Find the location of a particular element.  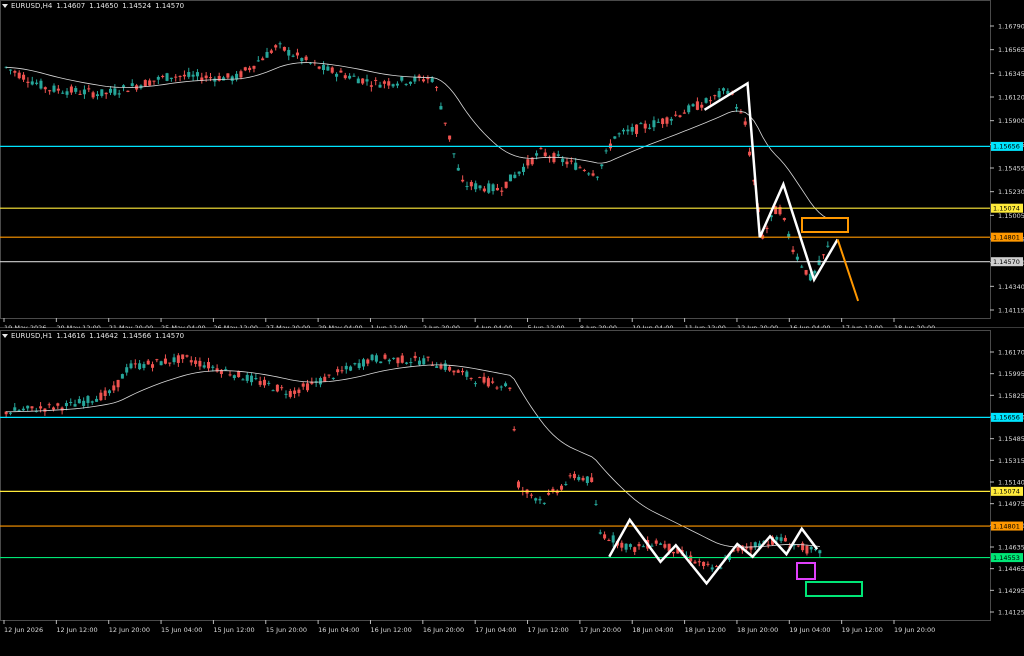

y-tick-label: 1.15995 is located at coordinates (1011, 374).